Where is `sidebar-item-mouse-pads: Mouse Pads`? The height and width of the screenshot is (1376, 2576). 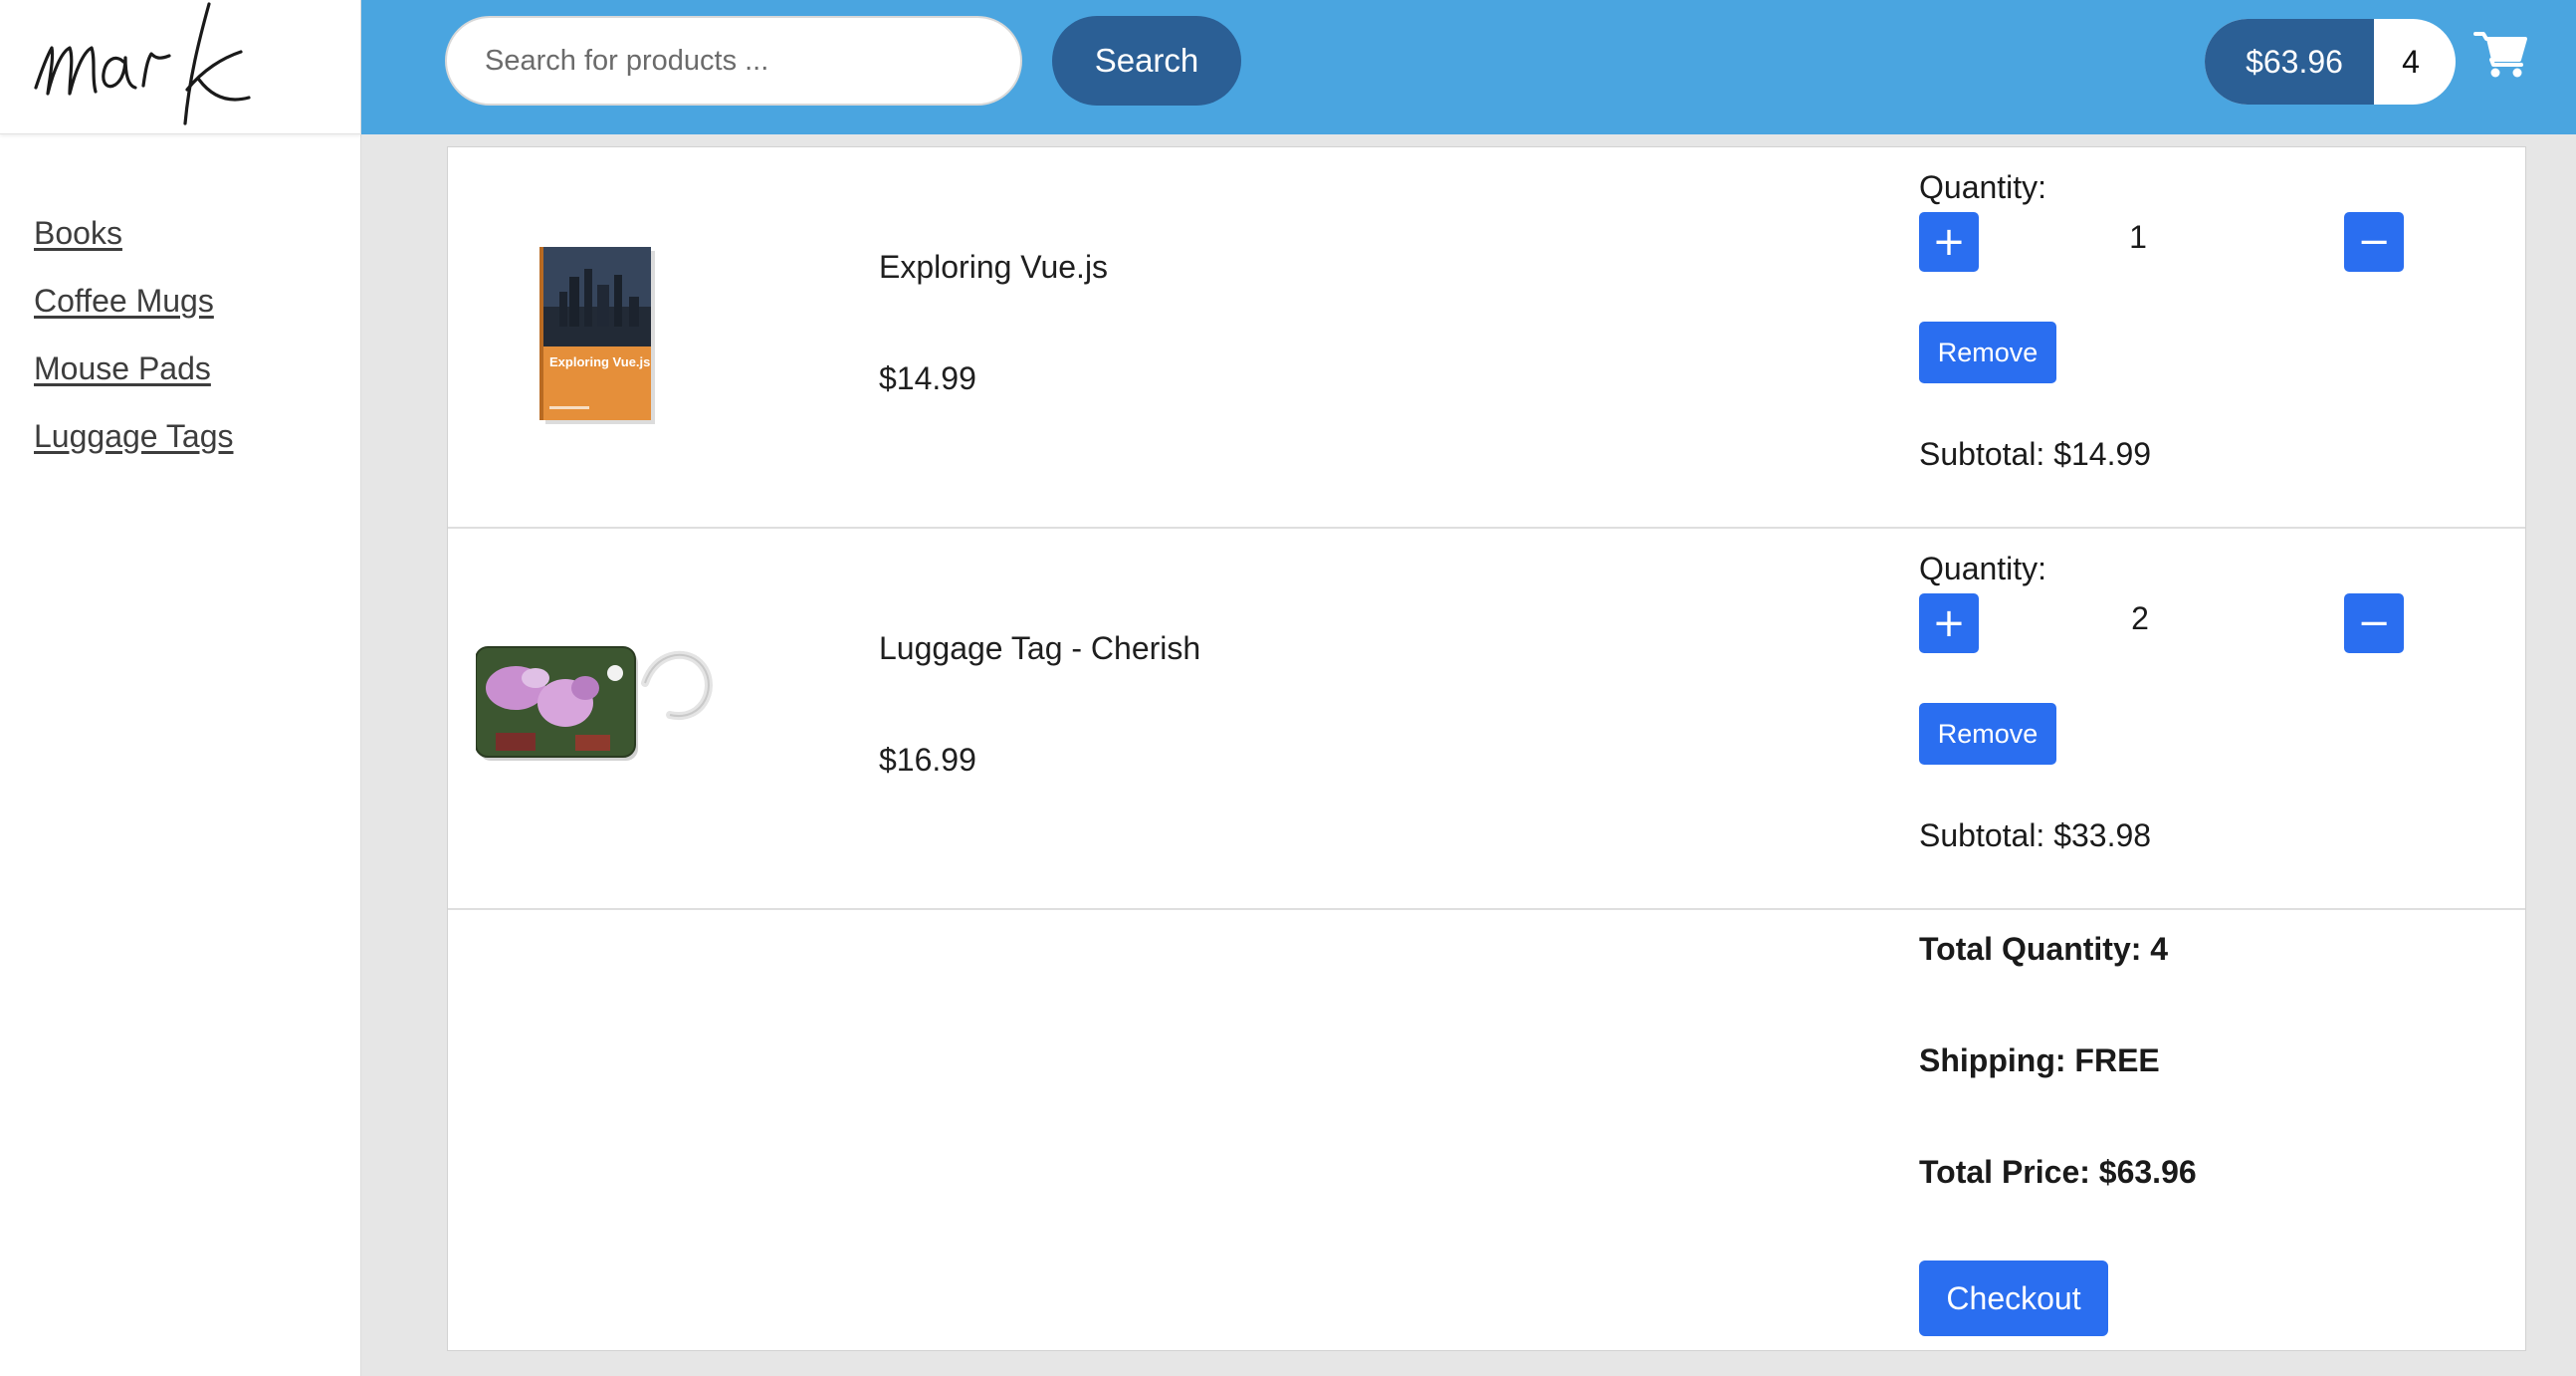
sidebar-item-mouse-pads: Mouse Pads is located at coordinates (133, 368).